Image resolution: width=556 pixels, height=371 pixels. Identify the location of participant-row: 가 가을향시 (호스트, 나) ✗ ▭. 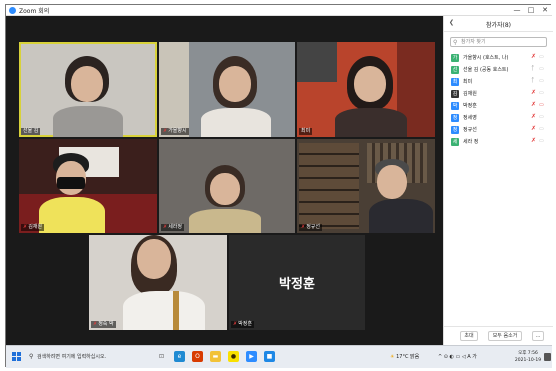
(498, 58).